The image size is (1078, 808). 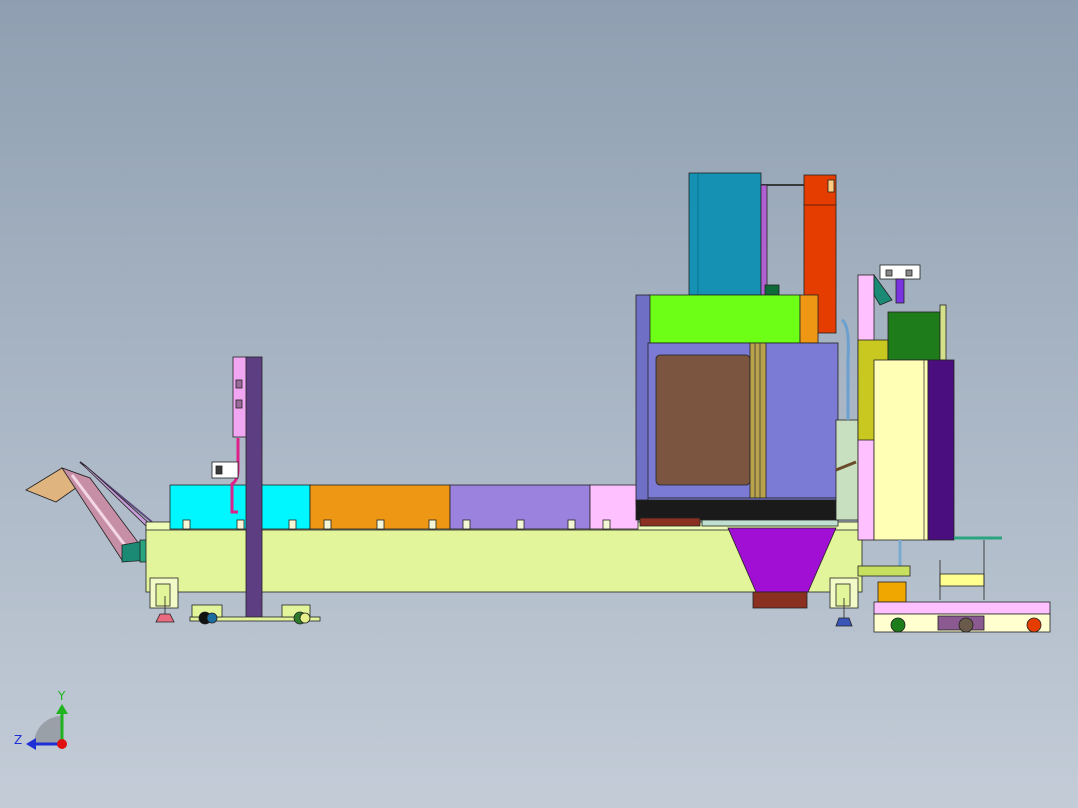 What do you see at coordinates (921, 432) in the screenshot?
I see `electrical-cabinet` at bounding box center [921, 432].